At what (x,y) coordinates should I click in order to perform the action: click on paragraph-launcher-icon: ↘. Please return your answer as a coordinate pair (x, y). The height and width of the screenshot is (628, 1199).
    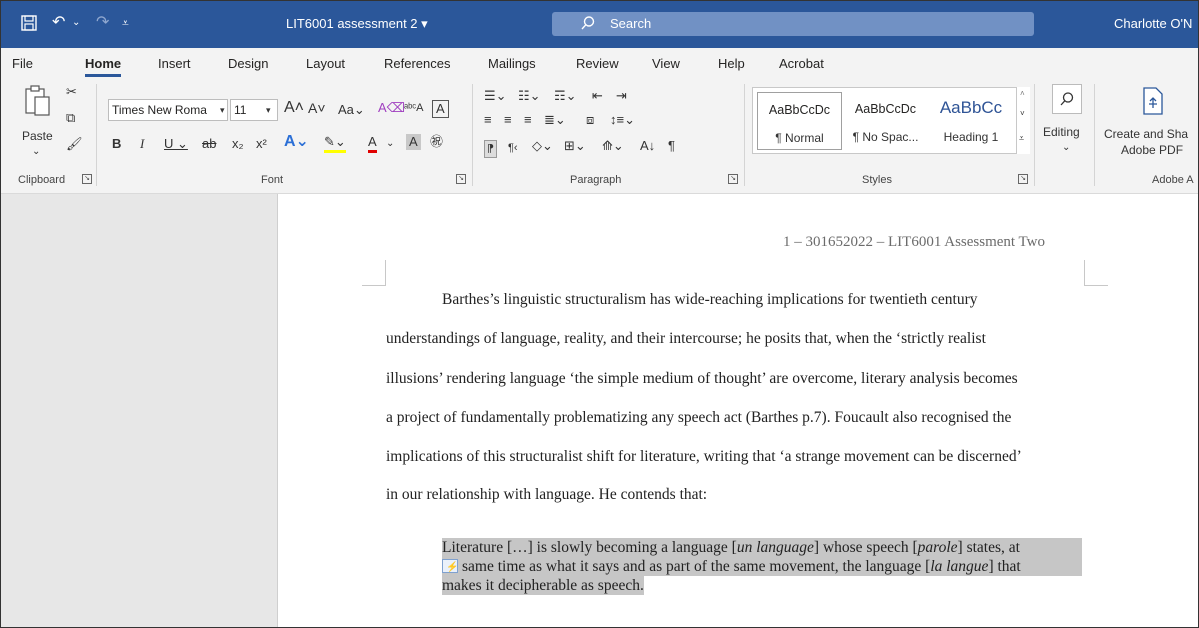
    Looking at the image, I should click on (733, 179).